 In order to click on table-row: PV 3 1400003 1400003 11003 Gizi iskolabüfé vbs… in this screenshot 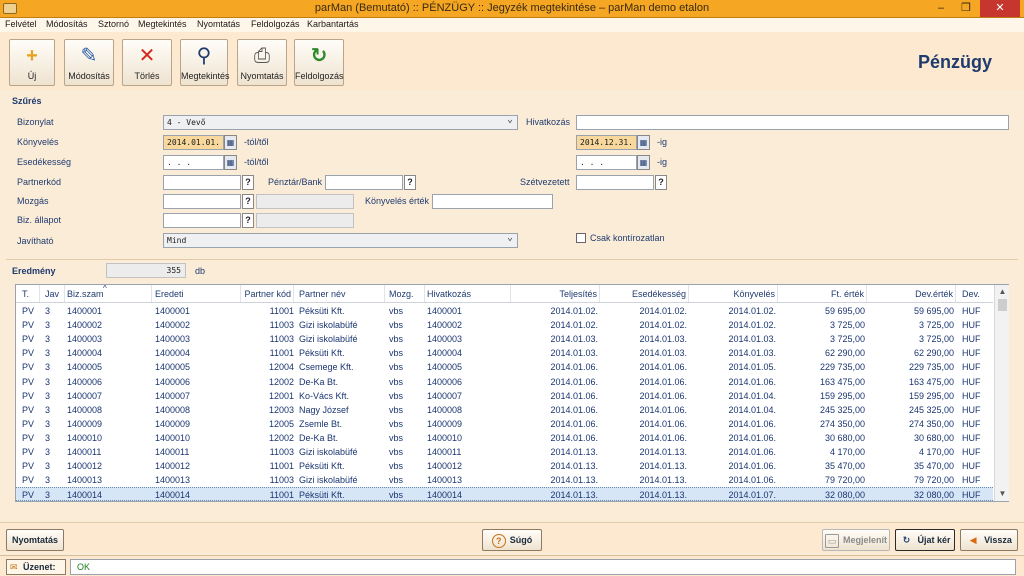, I will do `click(504, 339)`.